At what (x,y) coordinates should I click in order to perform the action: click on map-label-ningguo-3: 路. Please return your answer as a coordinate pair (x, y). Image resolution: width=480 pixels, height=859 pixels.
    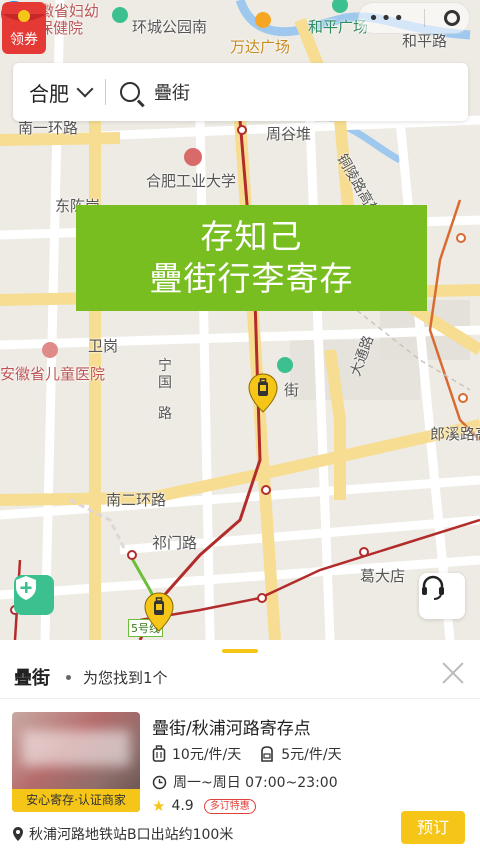
    Looking at the image, I should click on (165, 414).